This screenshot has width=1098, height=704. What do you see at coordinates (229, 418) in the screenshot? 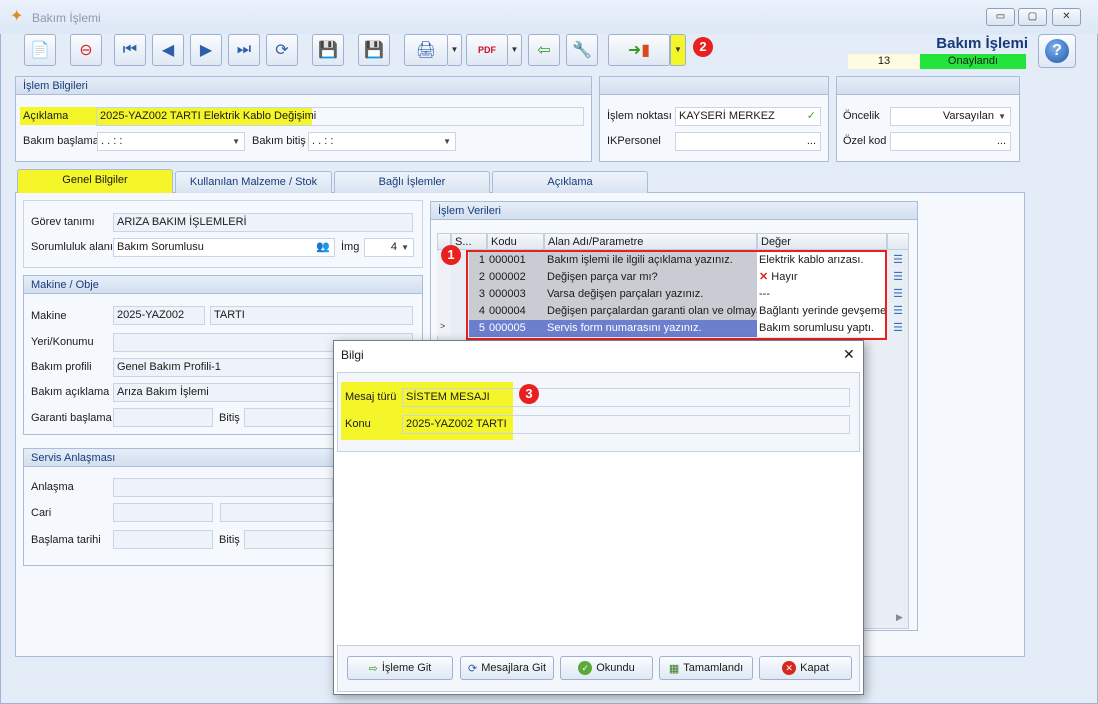
I see `garanti-bitis-label: Bitiş` at bounding box center [229, 418].